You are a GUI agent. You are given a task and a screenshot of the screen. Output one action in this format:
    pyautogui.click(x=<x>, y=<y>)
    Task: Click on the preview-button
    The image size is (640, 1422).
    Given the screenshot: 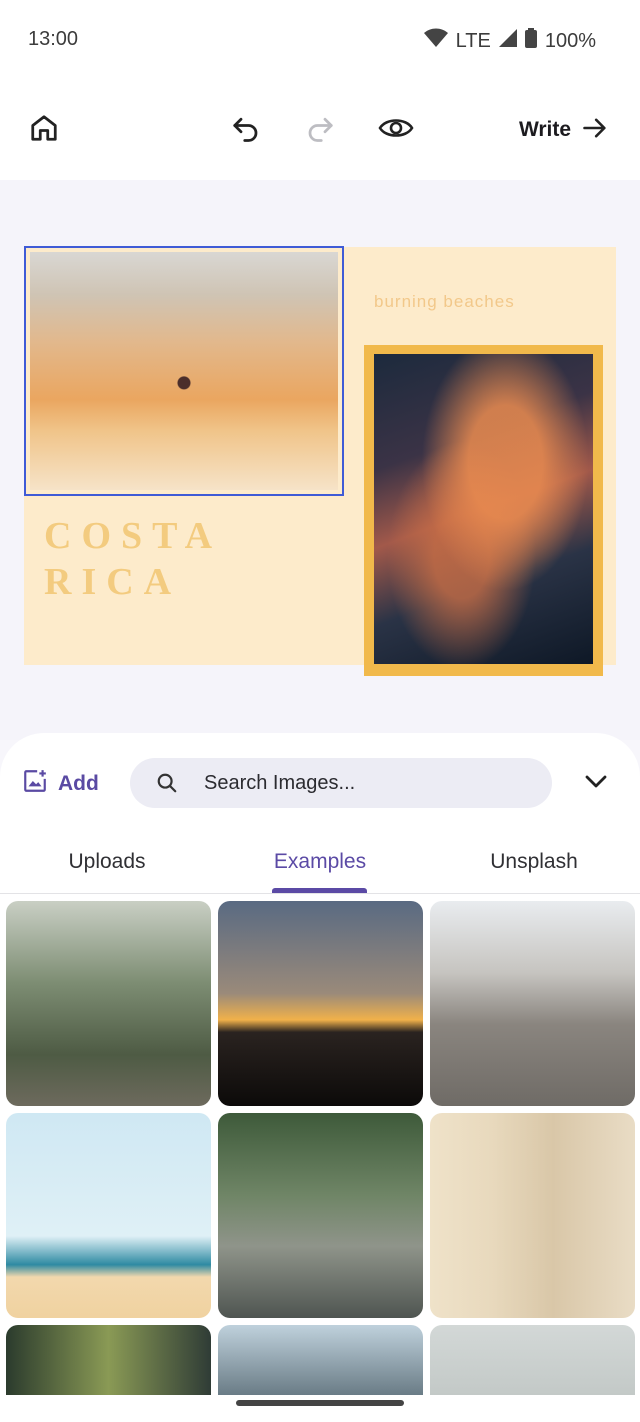 What is the action you would take?
    pyautogui.click(x=396, y=130)
    